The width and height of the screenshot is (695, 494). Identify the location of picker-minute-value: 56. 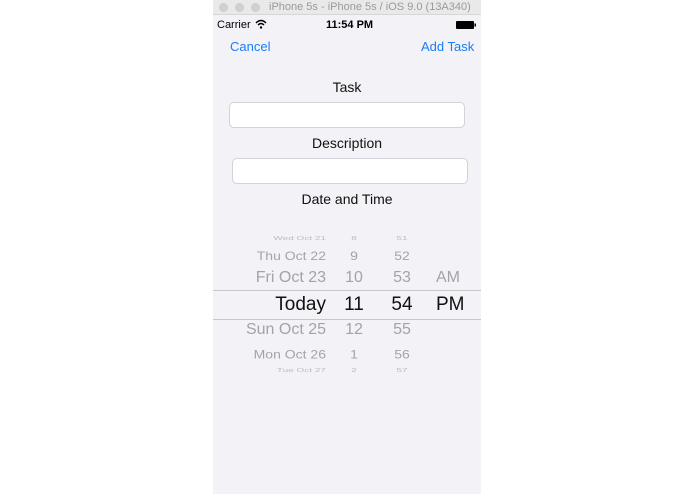
(402, 353).